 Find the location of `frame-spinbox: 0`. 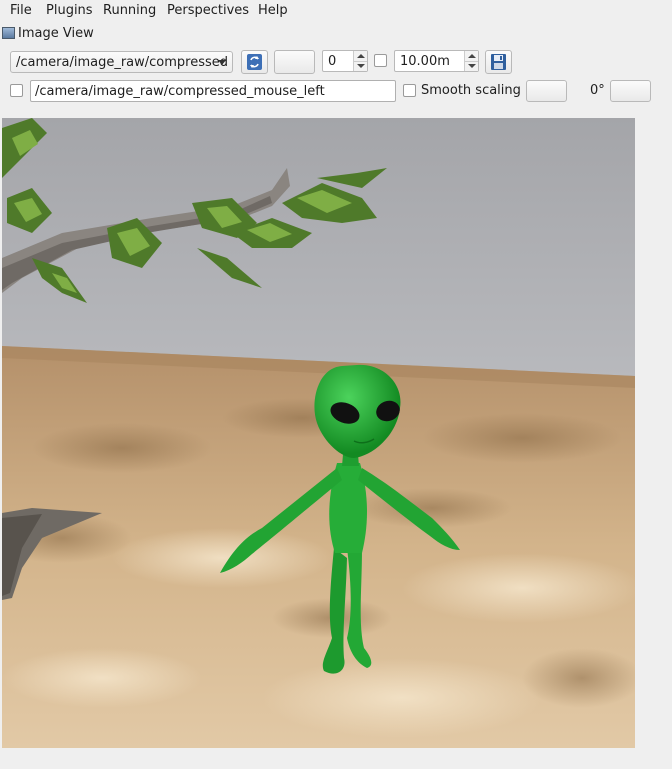

frame-spinbox: 0 is located at coordinates (345, 61).